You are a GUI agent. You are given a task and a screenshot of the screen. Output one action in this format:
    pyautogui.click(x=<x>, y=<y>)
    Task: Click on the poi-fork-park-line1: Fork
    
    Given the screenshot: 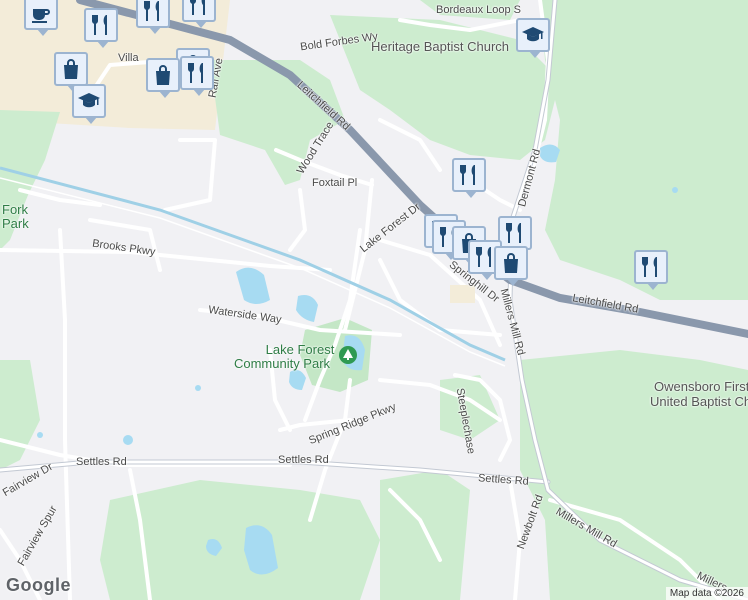 What is the action you would take?
    pyautogui.click(x=15, y=210)
    